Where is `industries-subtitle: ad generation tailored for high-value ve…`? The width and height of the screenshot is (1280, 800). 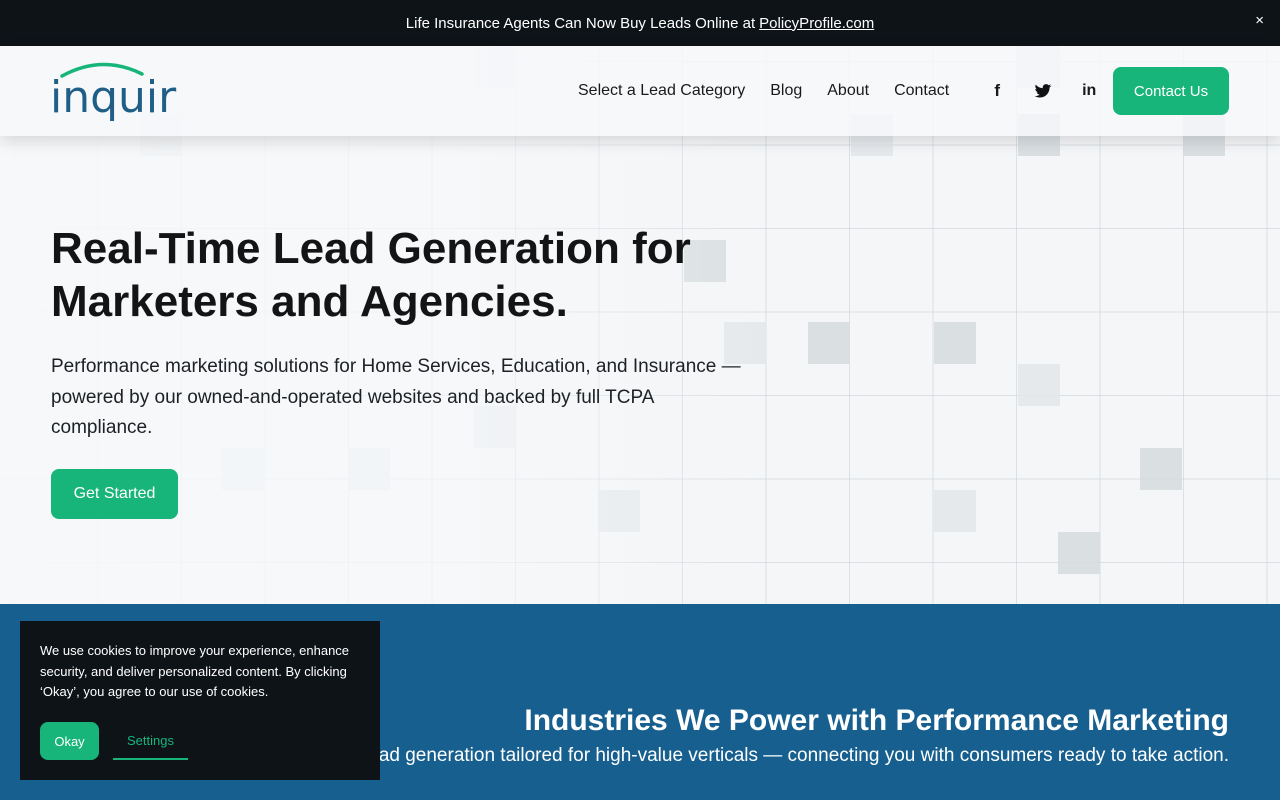
industries-subtitle: ad generation tailored for high-value ve… is located at coordinates (803, 755).